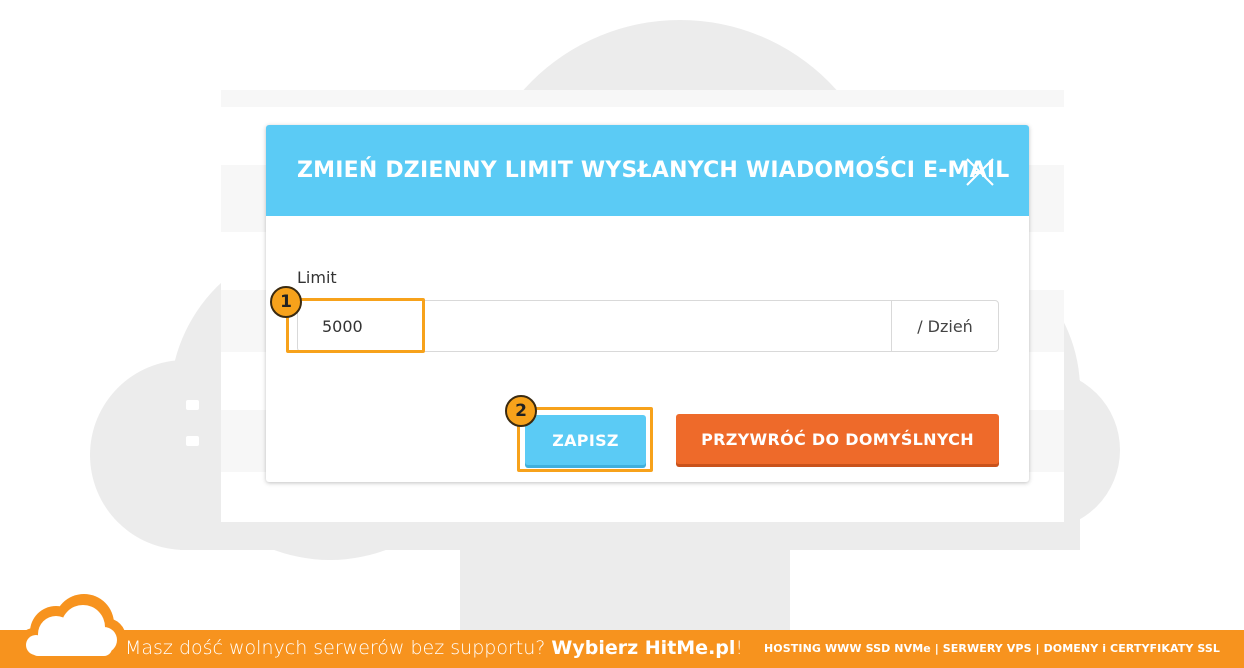 The height and width of the screenshot is (668, 1244). I want to click on limit-input-group: / Dzień, so click(648, 326).